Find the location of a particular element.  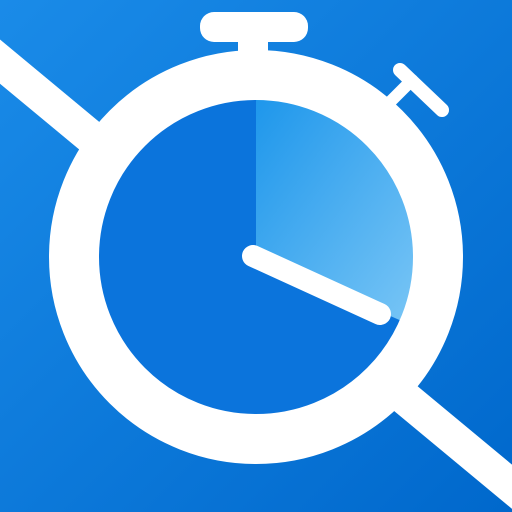

stopwatch-stem is located at coordinates (253, 58).